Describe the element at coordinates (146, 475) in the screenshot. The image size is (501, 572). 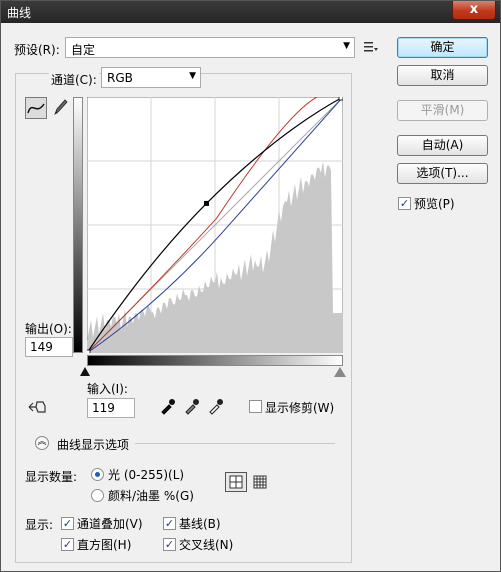
I see `light-label: 光 (0-255)(L)` at that location.